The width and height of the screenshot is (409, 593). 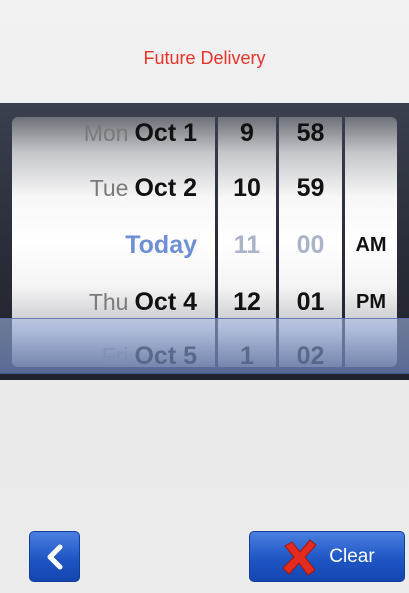 I want to click on date-option: Tue Oct 2, so click(x=113, y=188).